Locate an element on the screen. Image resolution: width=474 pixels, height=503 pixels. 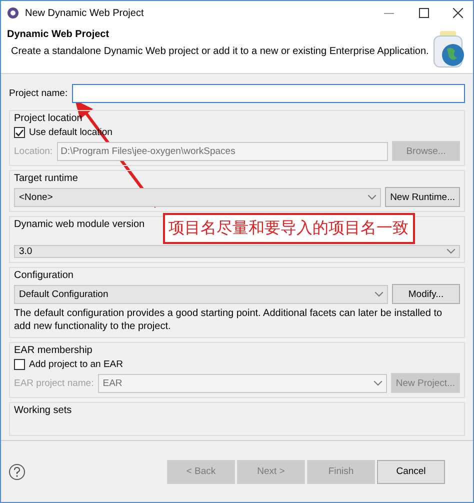
jar-globe-icon is located at coordinates (449, 49).